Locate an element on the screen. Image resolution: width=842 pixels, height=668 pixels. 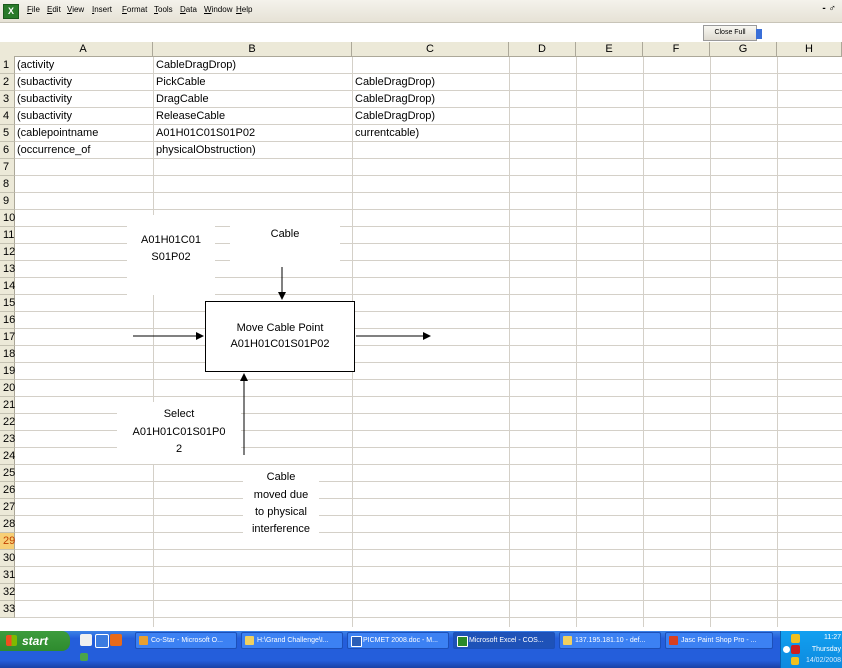
excel-task-icon is located at coordinates (462, 641).